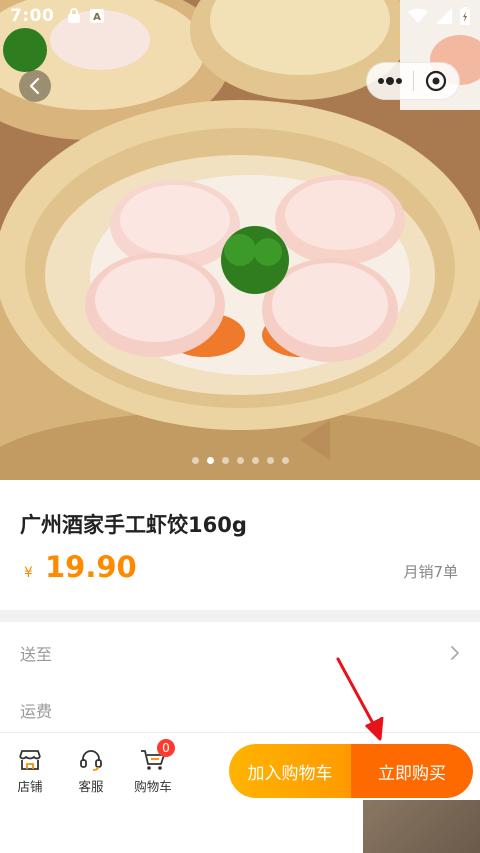 The width and height of the screenshot is (480, 853). I want to click on more-dots-icon, so click(389, 81).